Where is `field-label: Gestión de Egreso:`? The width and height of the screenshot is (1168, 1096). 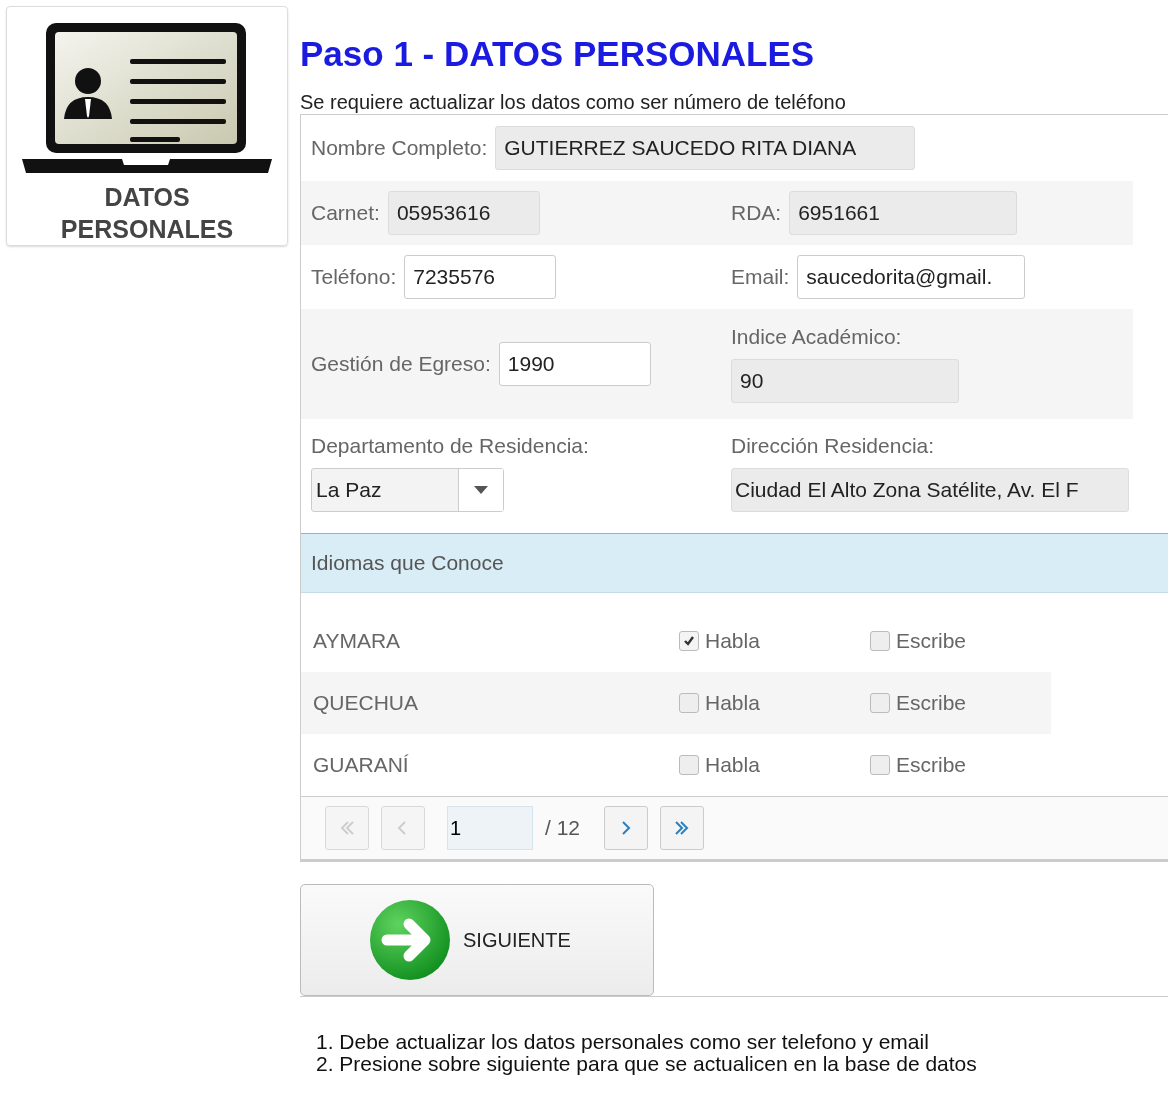 field-label: Gestión de Egreso: is located at coordinates (401, 364).